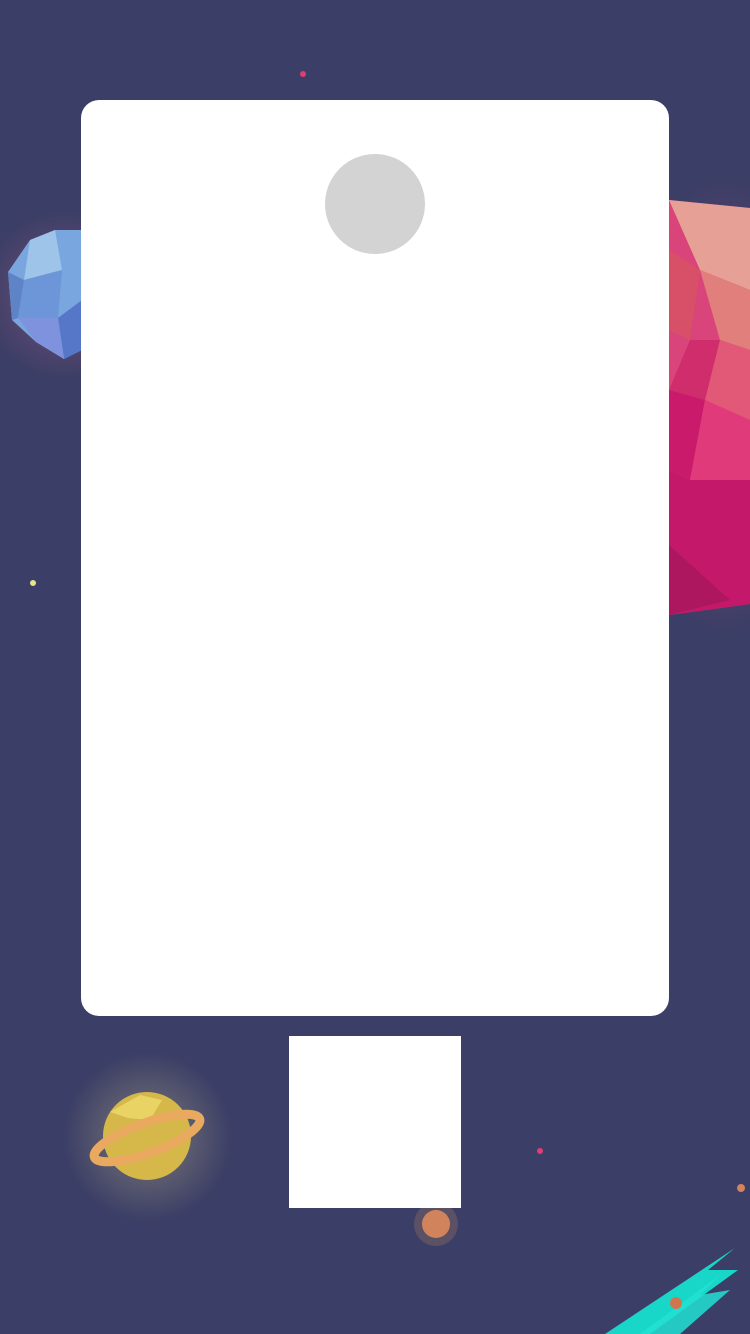  Describe the element at coordinates (375, 1122) in the screenshot. I see `qr-code-placeholder` at that location.